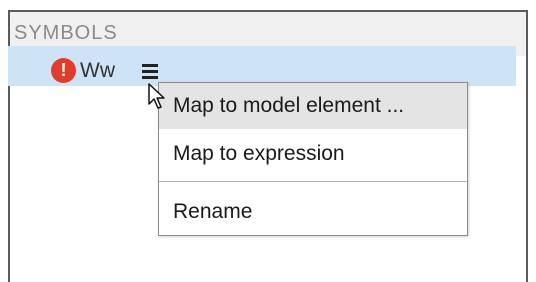 The width and height of the screenshot is (536, 282). What do you see at coordinates (150, 72) in the screenshot?
I see `hamburger-menu-icon` at bounding box center [150, 72].